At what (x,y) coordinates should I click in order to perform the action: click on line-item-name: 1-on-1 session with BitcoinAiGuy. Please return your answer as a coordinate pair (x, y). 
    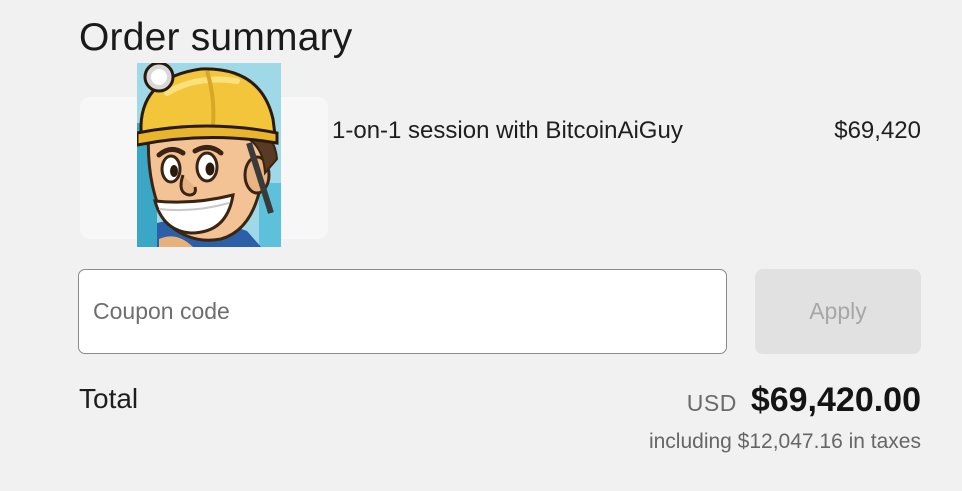
    Looking at the image, I should click on (507, 130).